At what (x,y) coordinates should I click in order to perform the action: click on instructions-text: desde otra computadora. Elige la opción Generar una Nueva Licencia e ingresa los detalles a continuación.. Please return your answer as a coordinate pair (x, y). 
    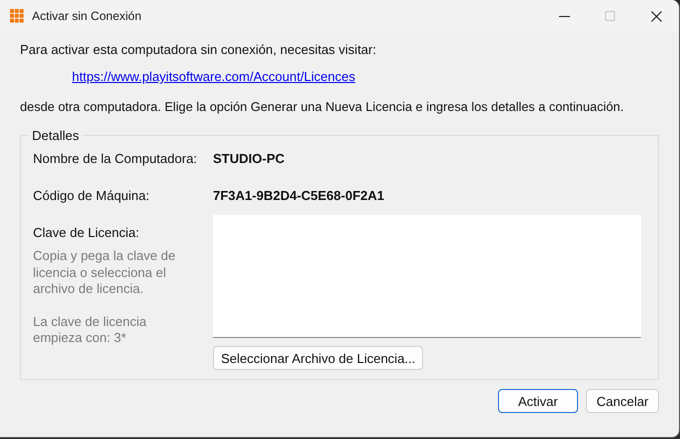
    Looking at the image, I should click on (322, 107).